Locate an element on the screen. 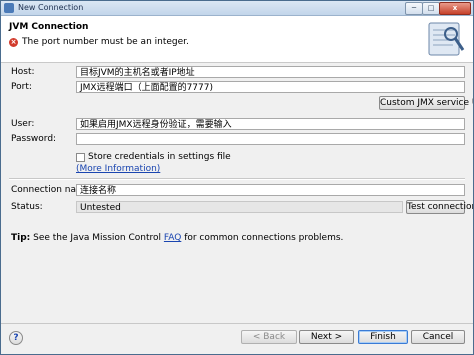 This screenshot has width=474, height=355. host-label: Host: is located at coordinates (23, 72).